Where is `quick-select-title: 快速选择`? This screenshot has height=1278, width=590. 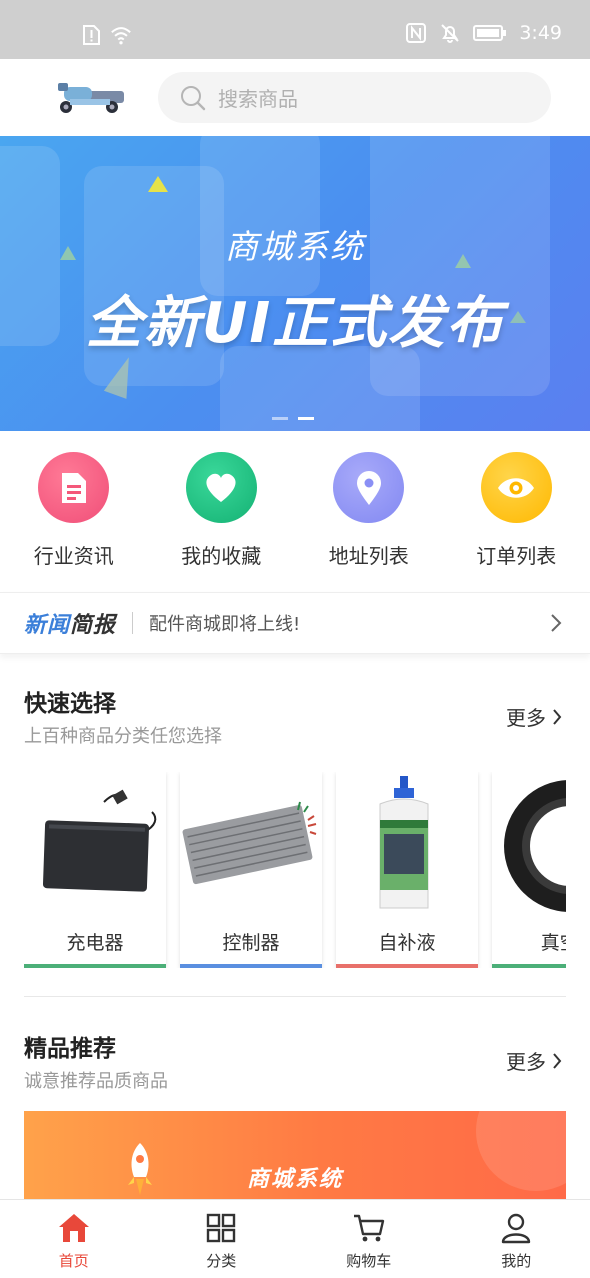
quick-select-title: 快速选择 is located at coordinates (70, 704).